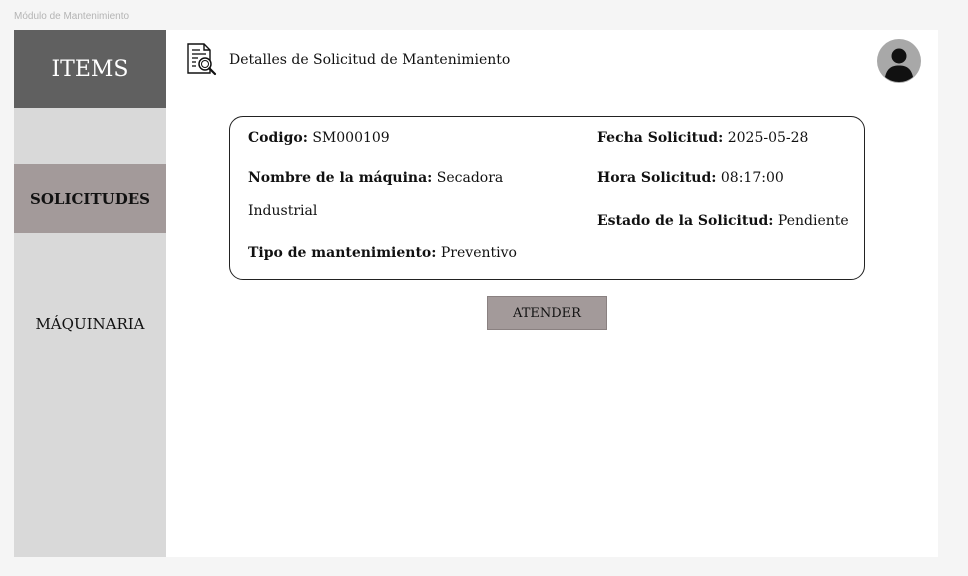 The image size is (968, 576). What do you see at coordinates (478, 253) in the screenshot?
I see `tipo-value: Preventivo` at bounding box center [478, 253].